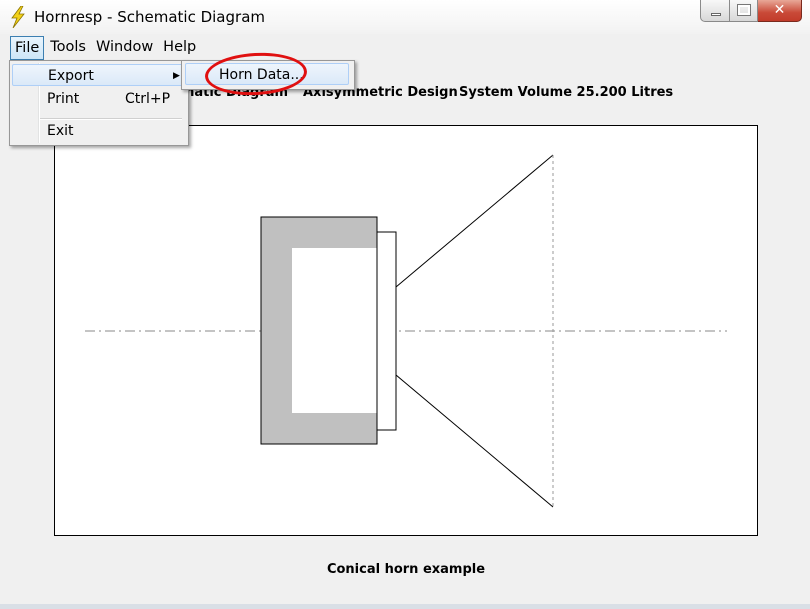  Describe the element at coordinates (71, 76) in the screenshot. I see `menu-item-export-label: Export` at that location.